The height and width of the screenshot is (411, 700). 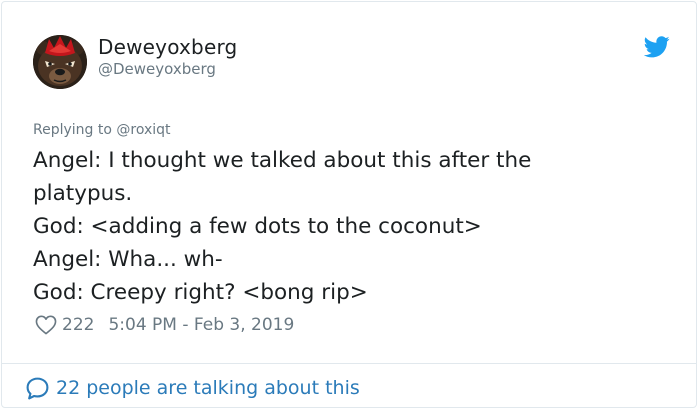 I want to click on tweet-text-line: platypus., so click(x=83, y=193).